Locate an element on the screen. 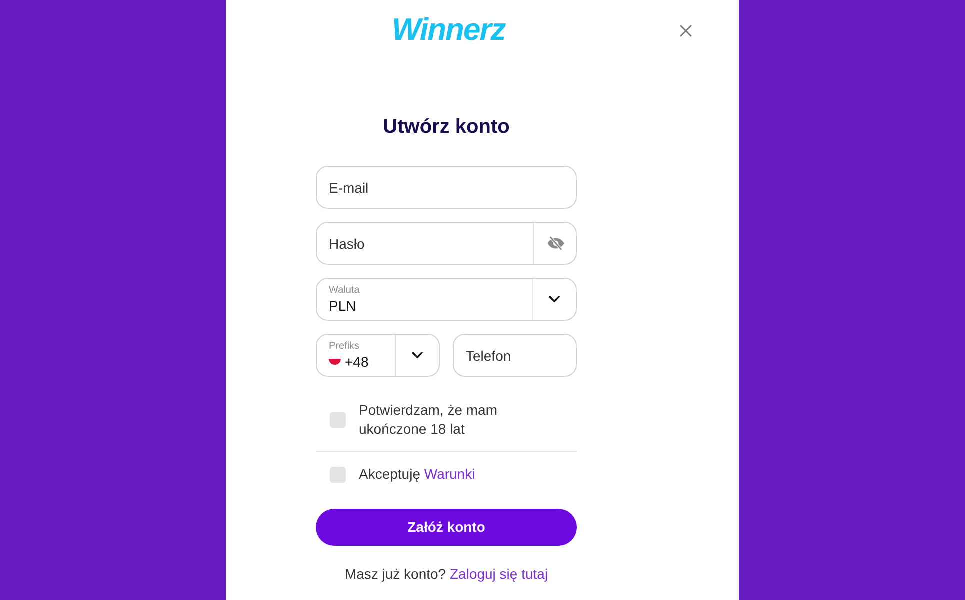 The height and width of the screenshot is (600, 965). checkbox-label: Potwierdzam, że mam ukończone 18 lat is located at coordinates (428, 420).